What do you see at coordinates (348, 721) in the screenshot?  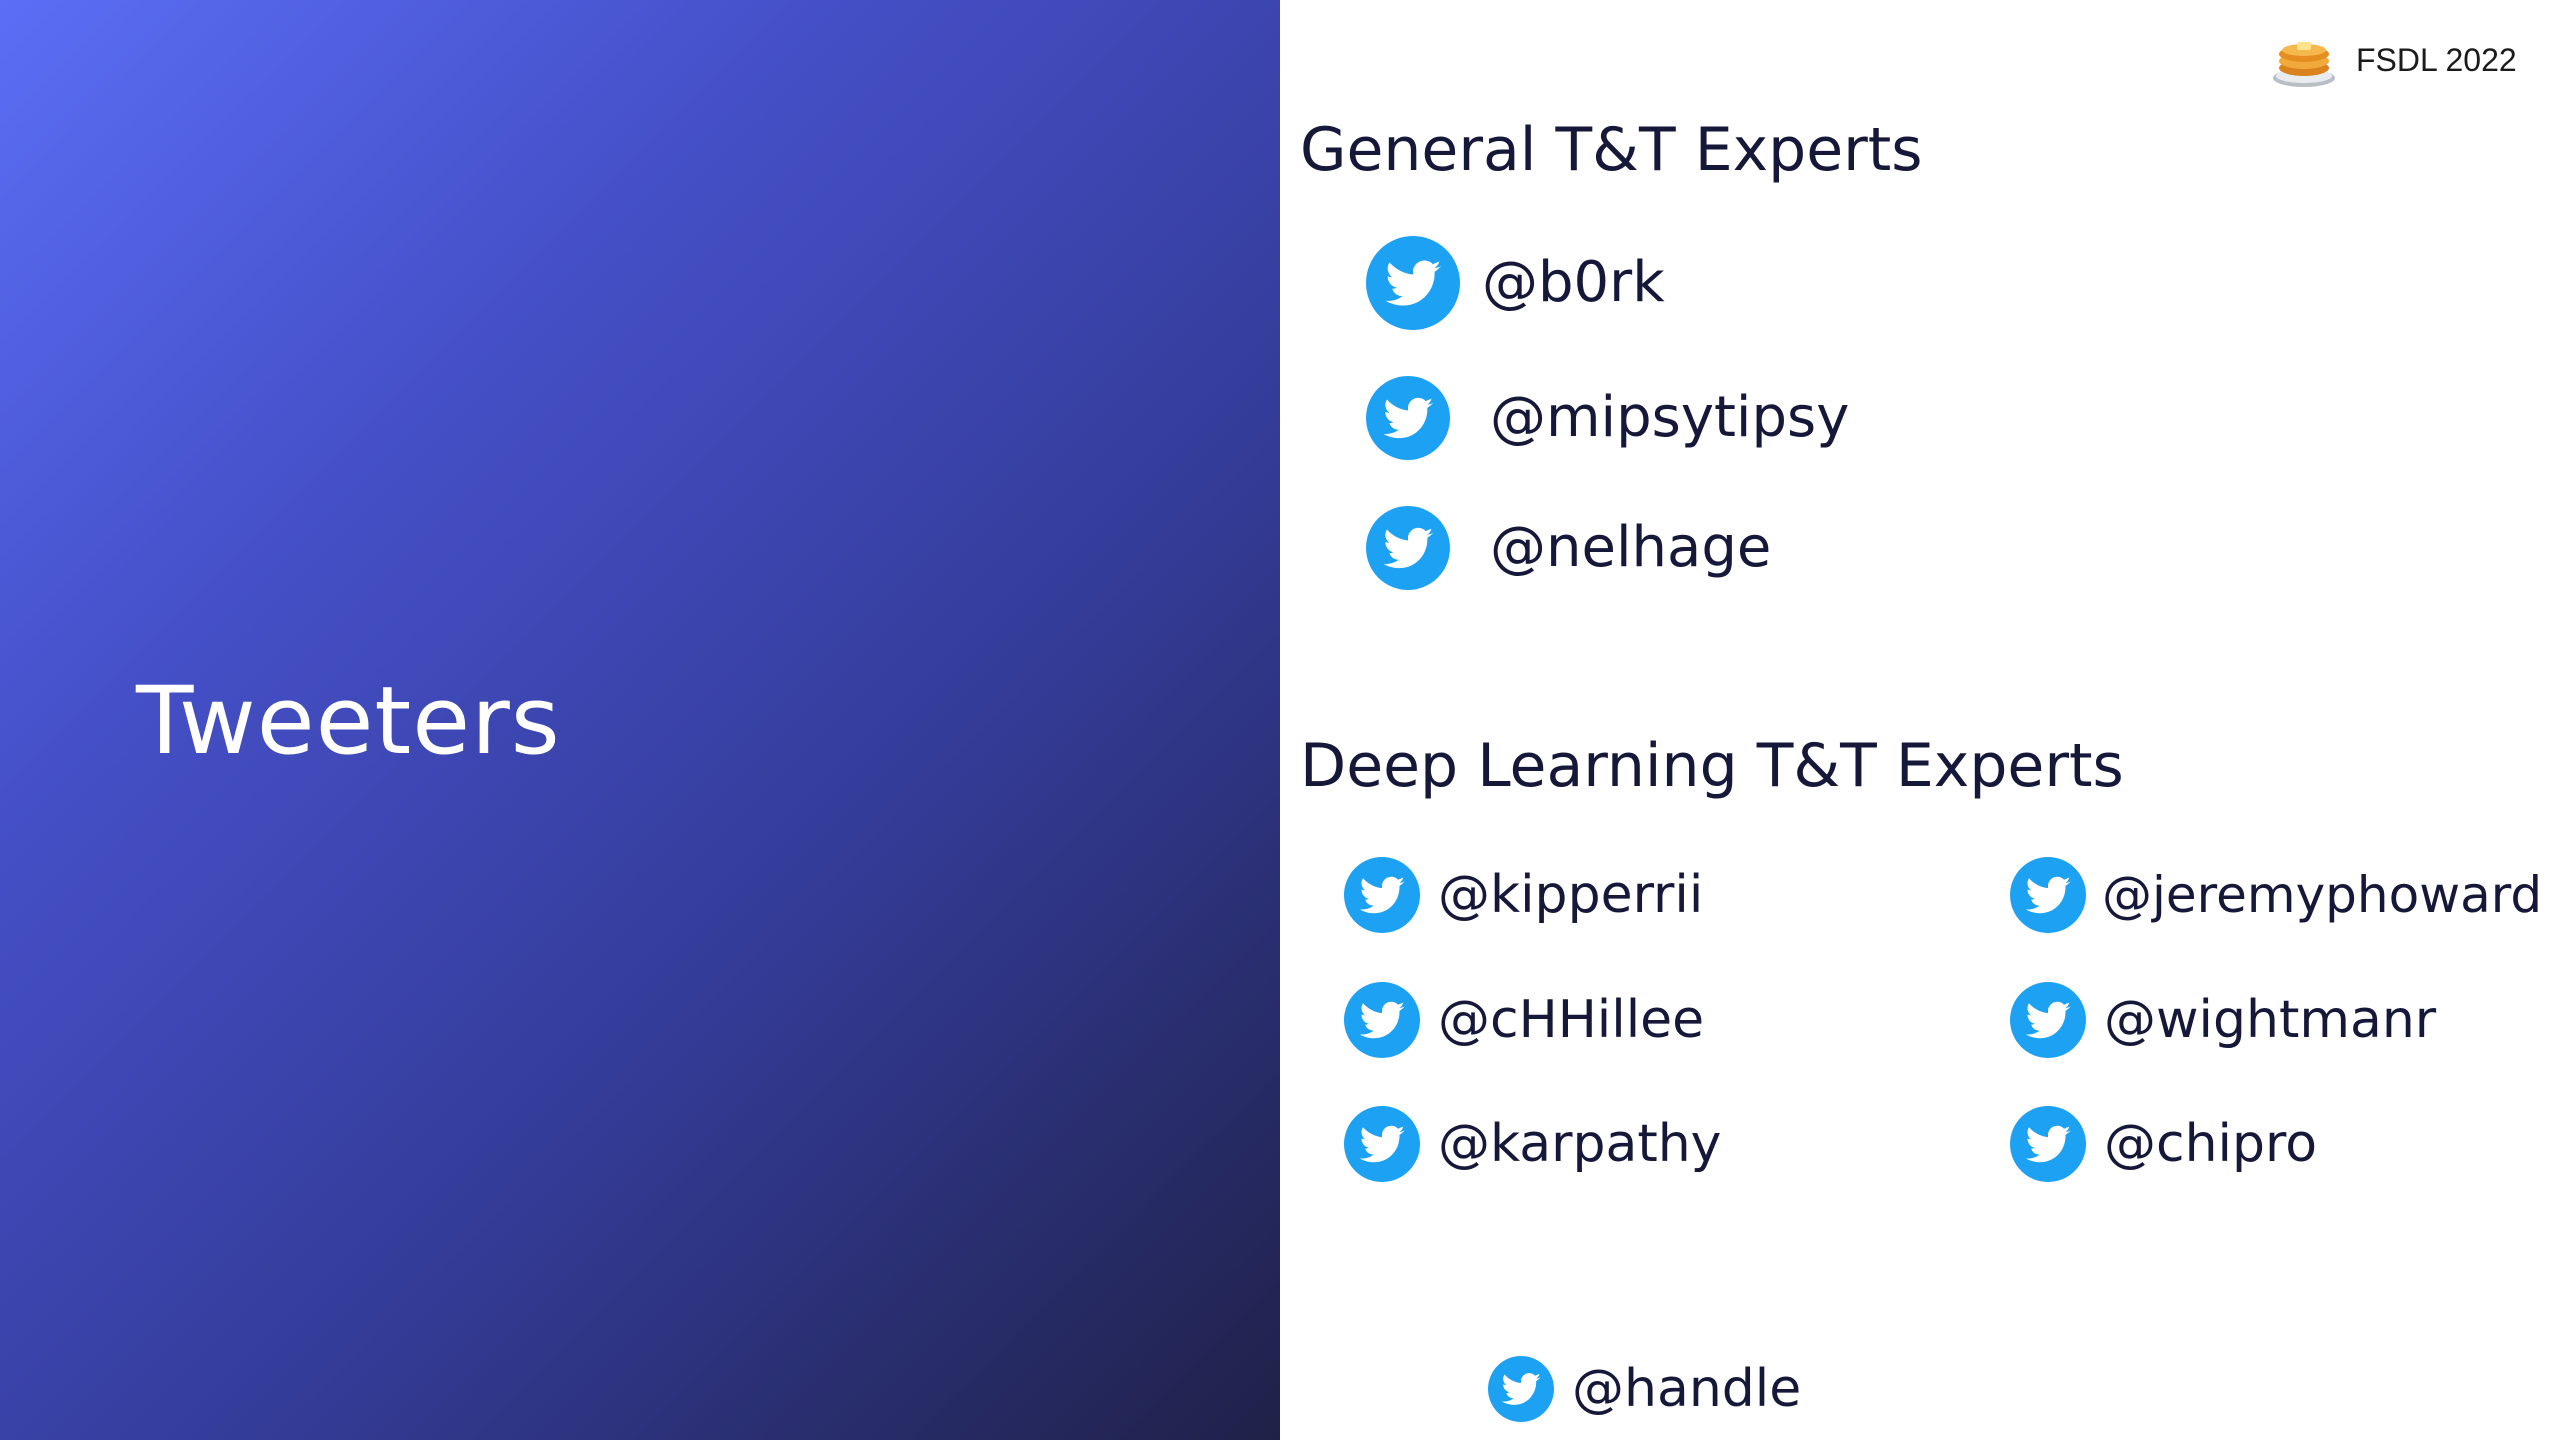 I see `slide-title: Tweeters` at bounding box center [348, 721].